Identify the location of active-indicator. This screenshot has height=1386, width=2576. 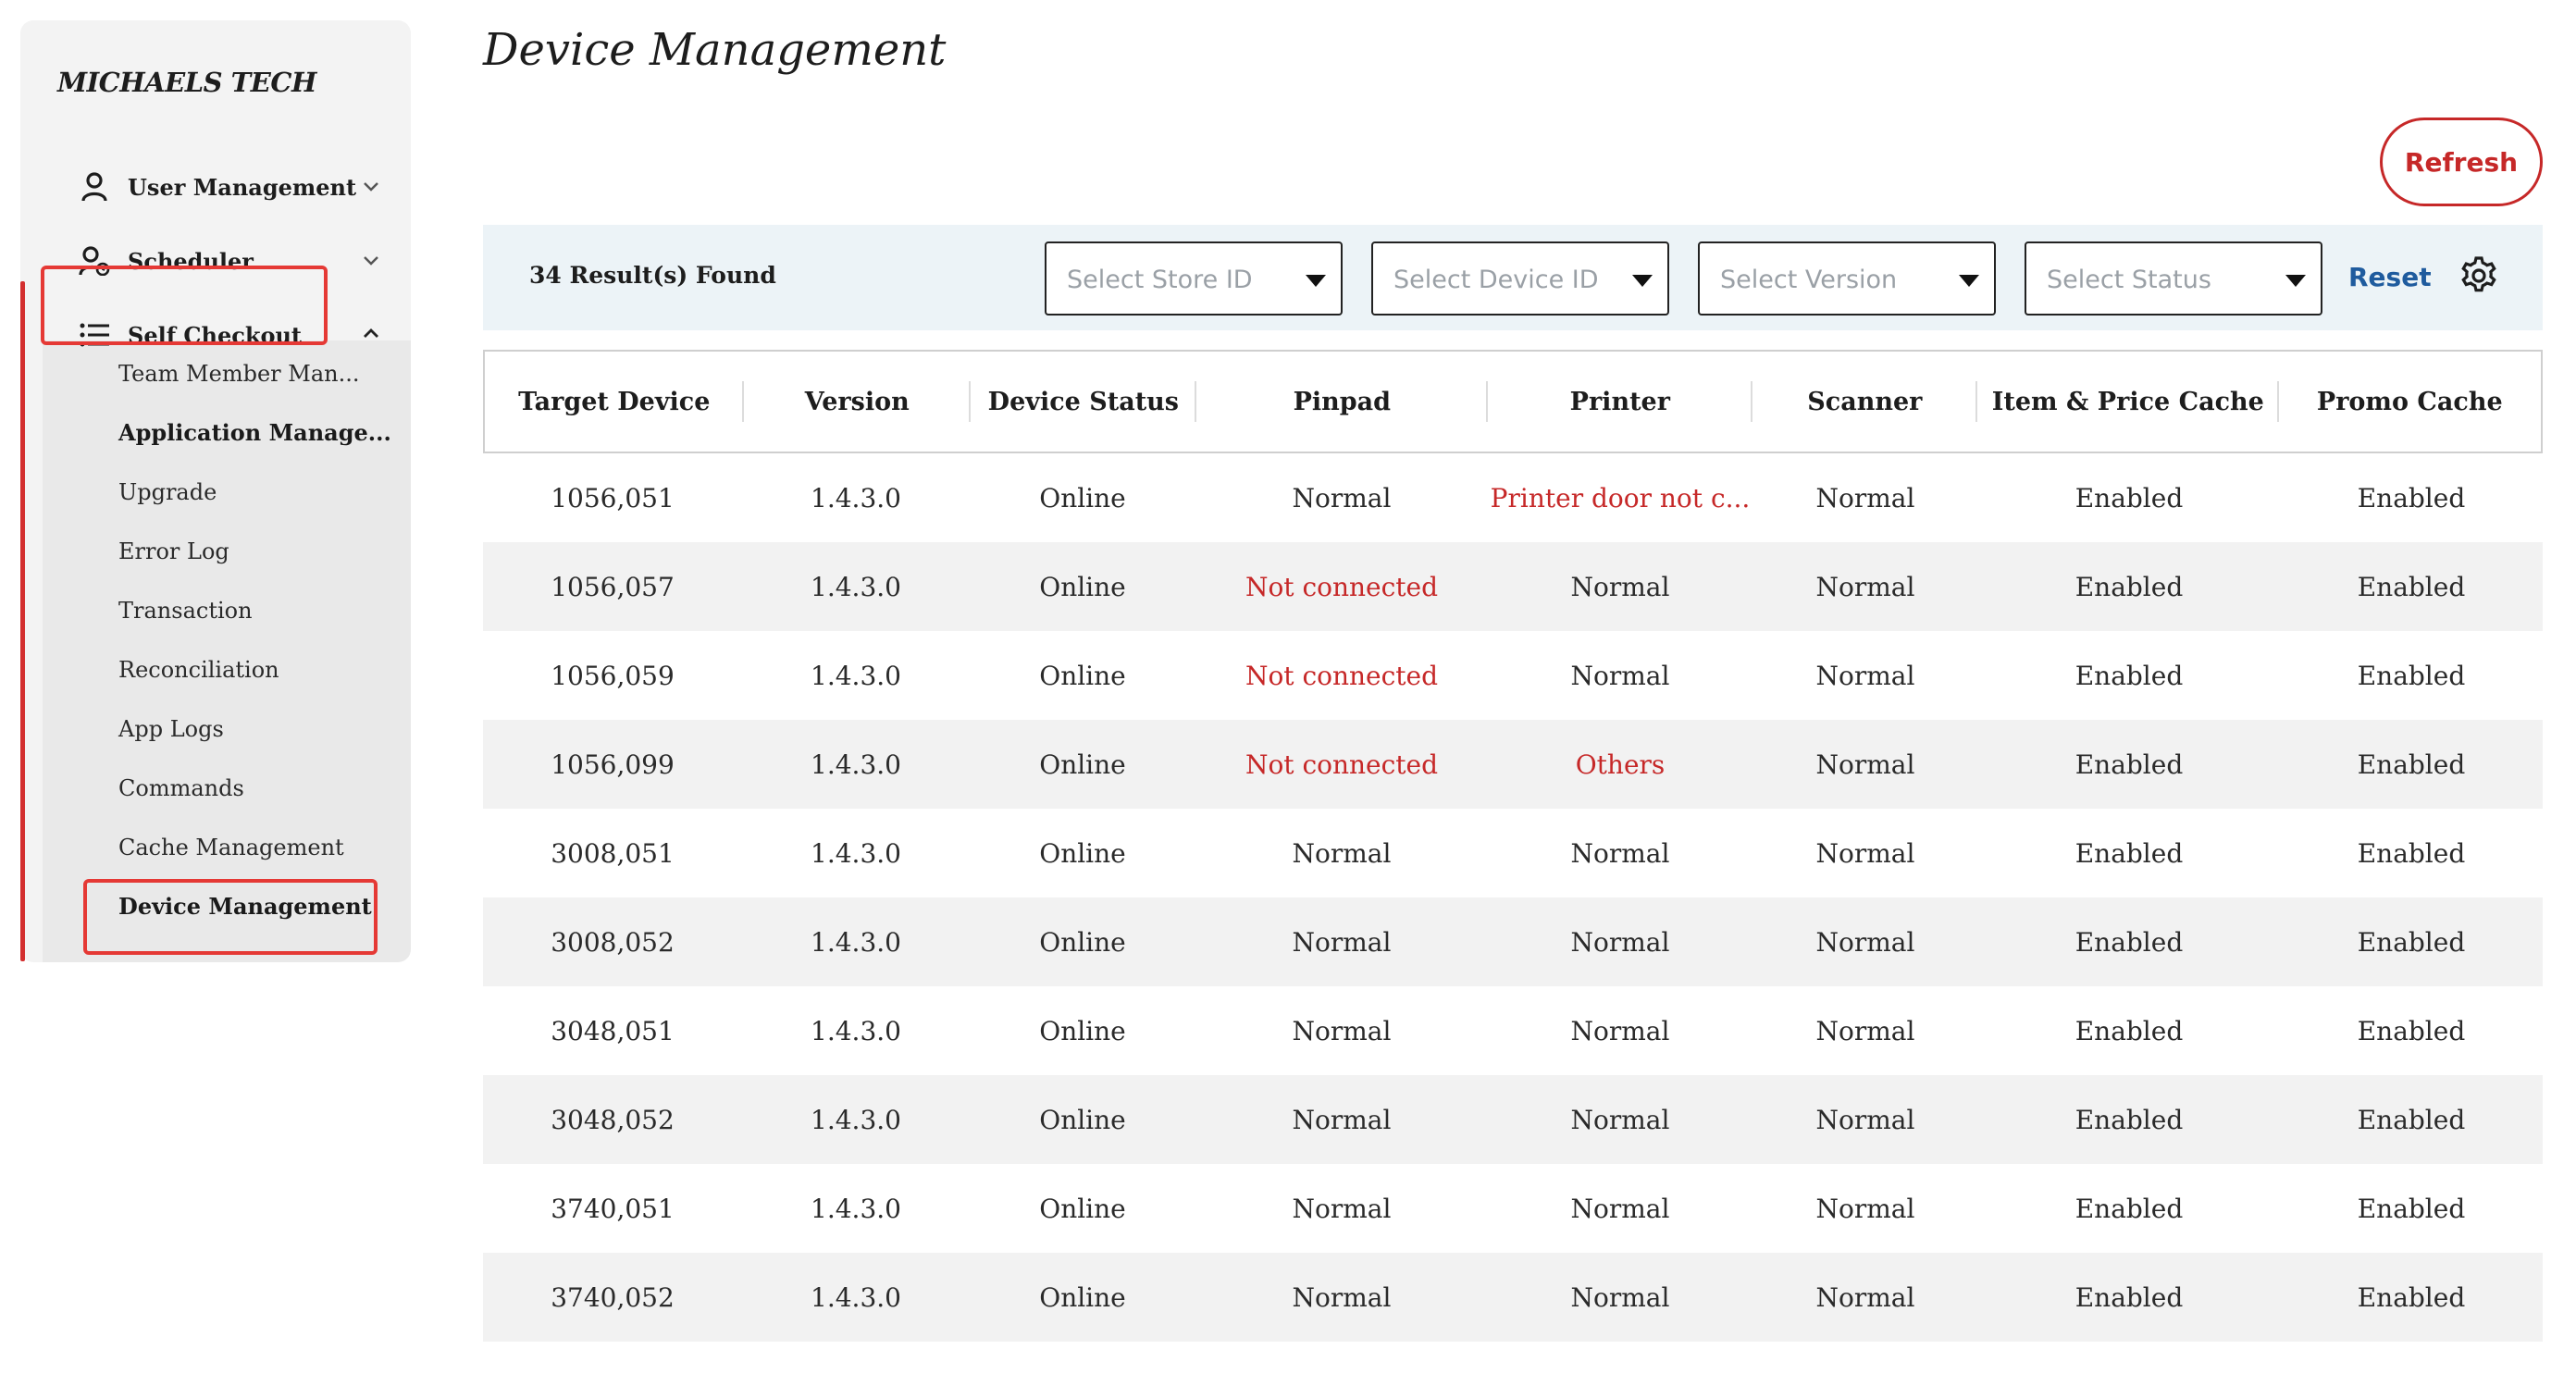
(22, 621).